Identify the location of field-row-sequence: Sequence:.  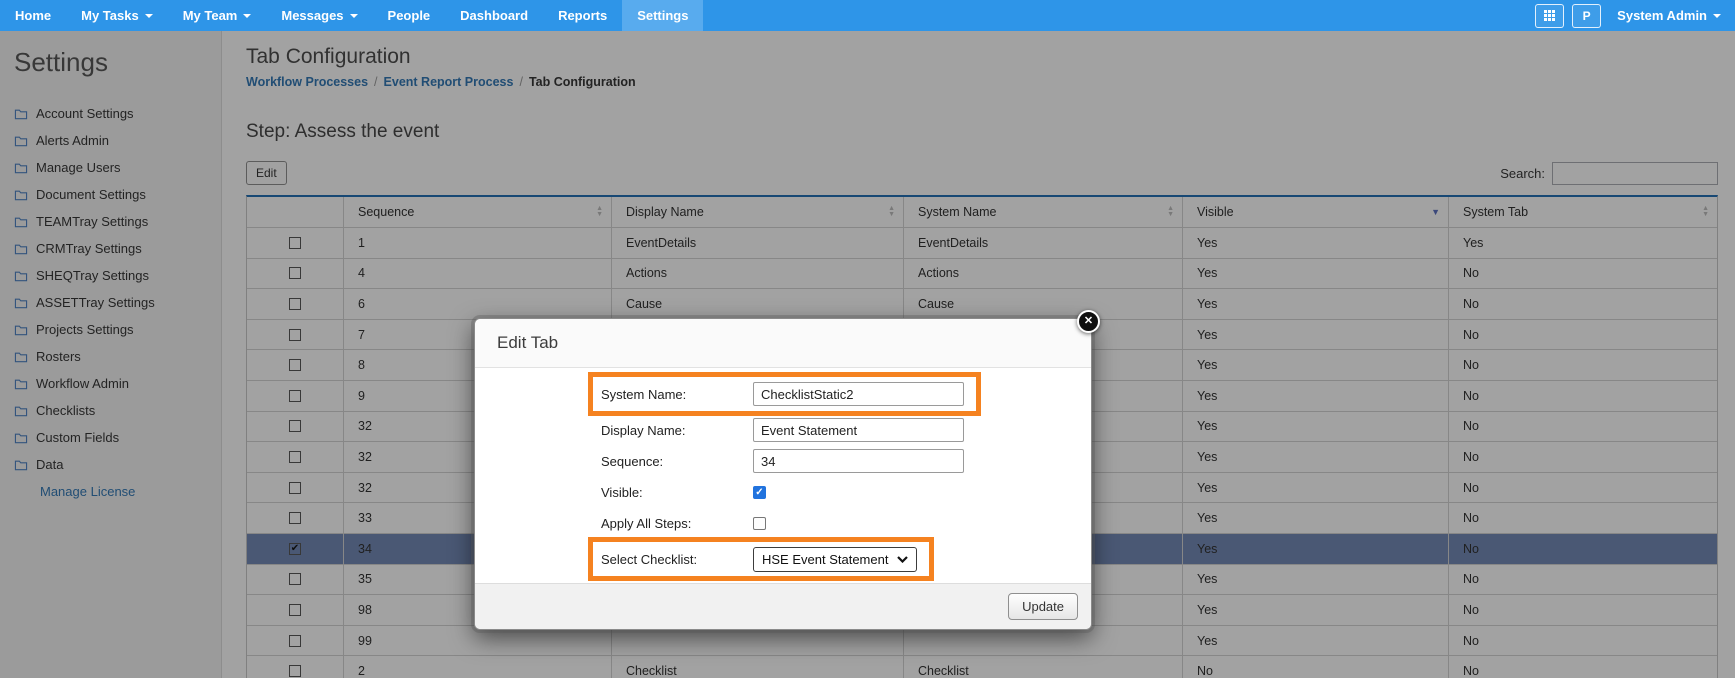
(846, 461).